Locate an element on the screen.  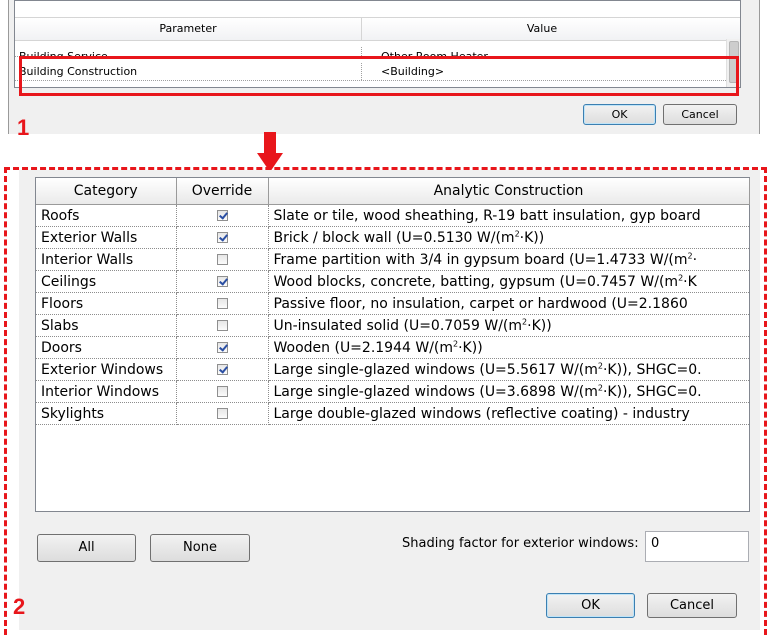
highlight-box is located at coordinates (379, 76).